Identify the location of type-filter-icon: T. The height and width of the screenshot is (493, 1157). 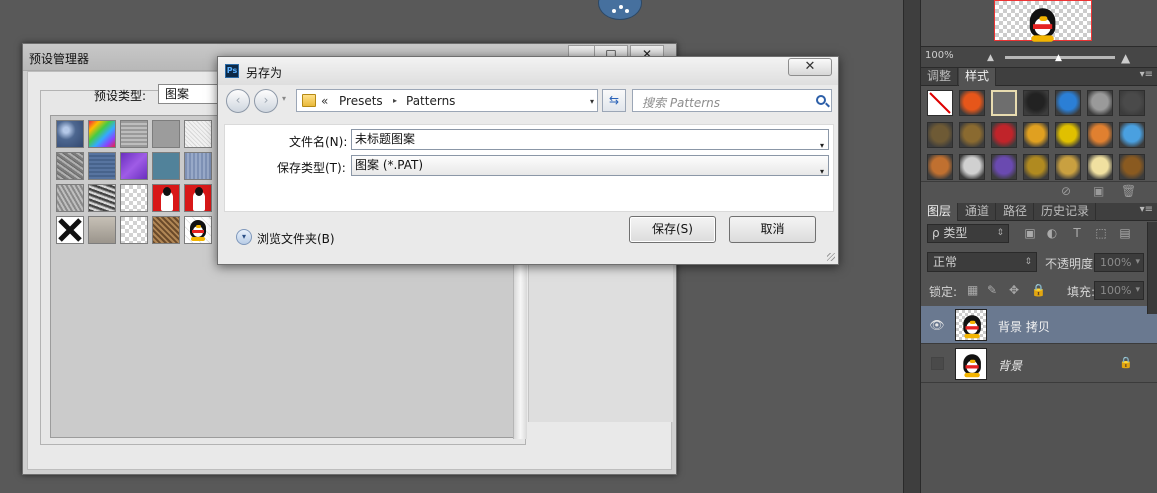
(1077, 233).